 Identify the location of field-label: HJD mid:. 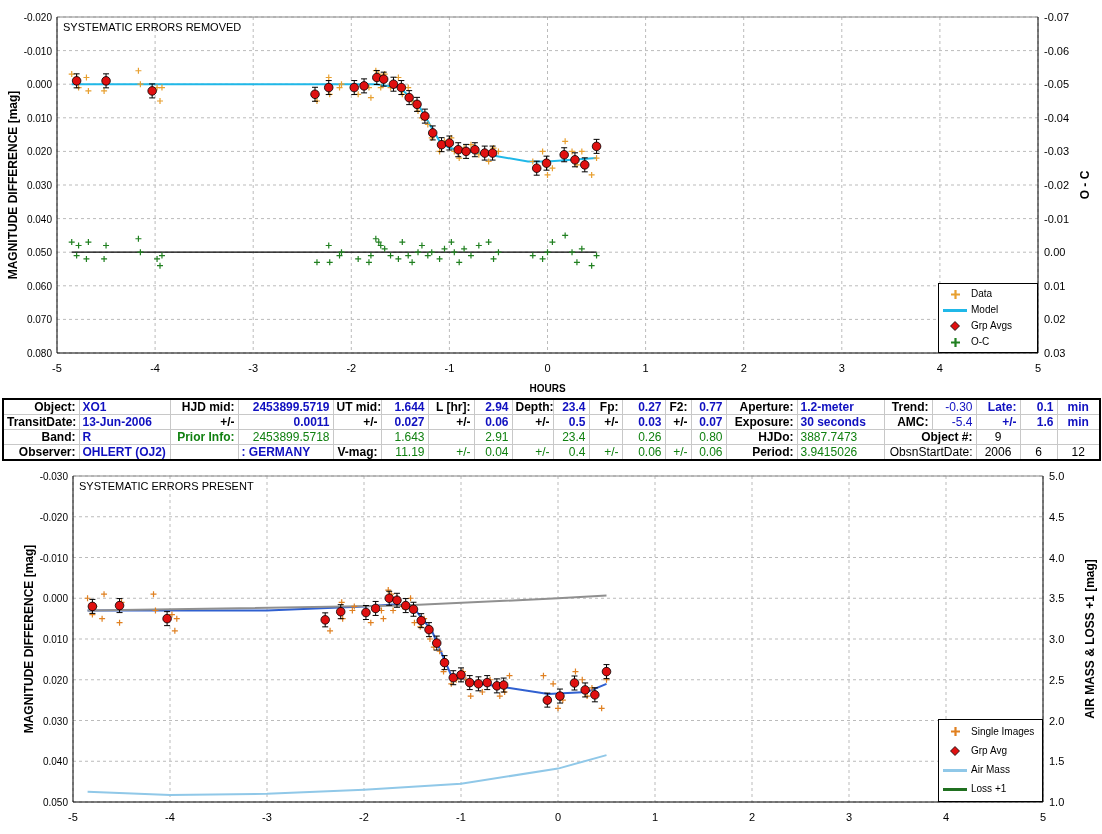
(204, 407).